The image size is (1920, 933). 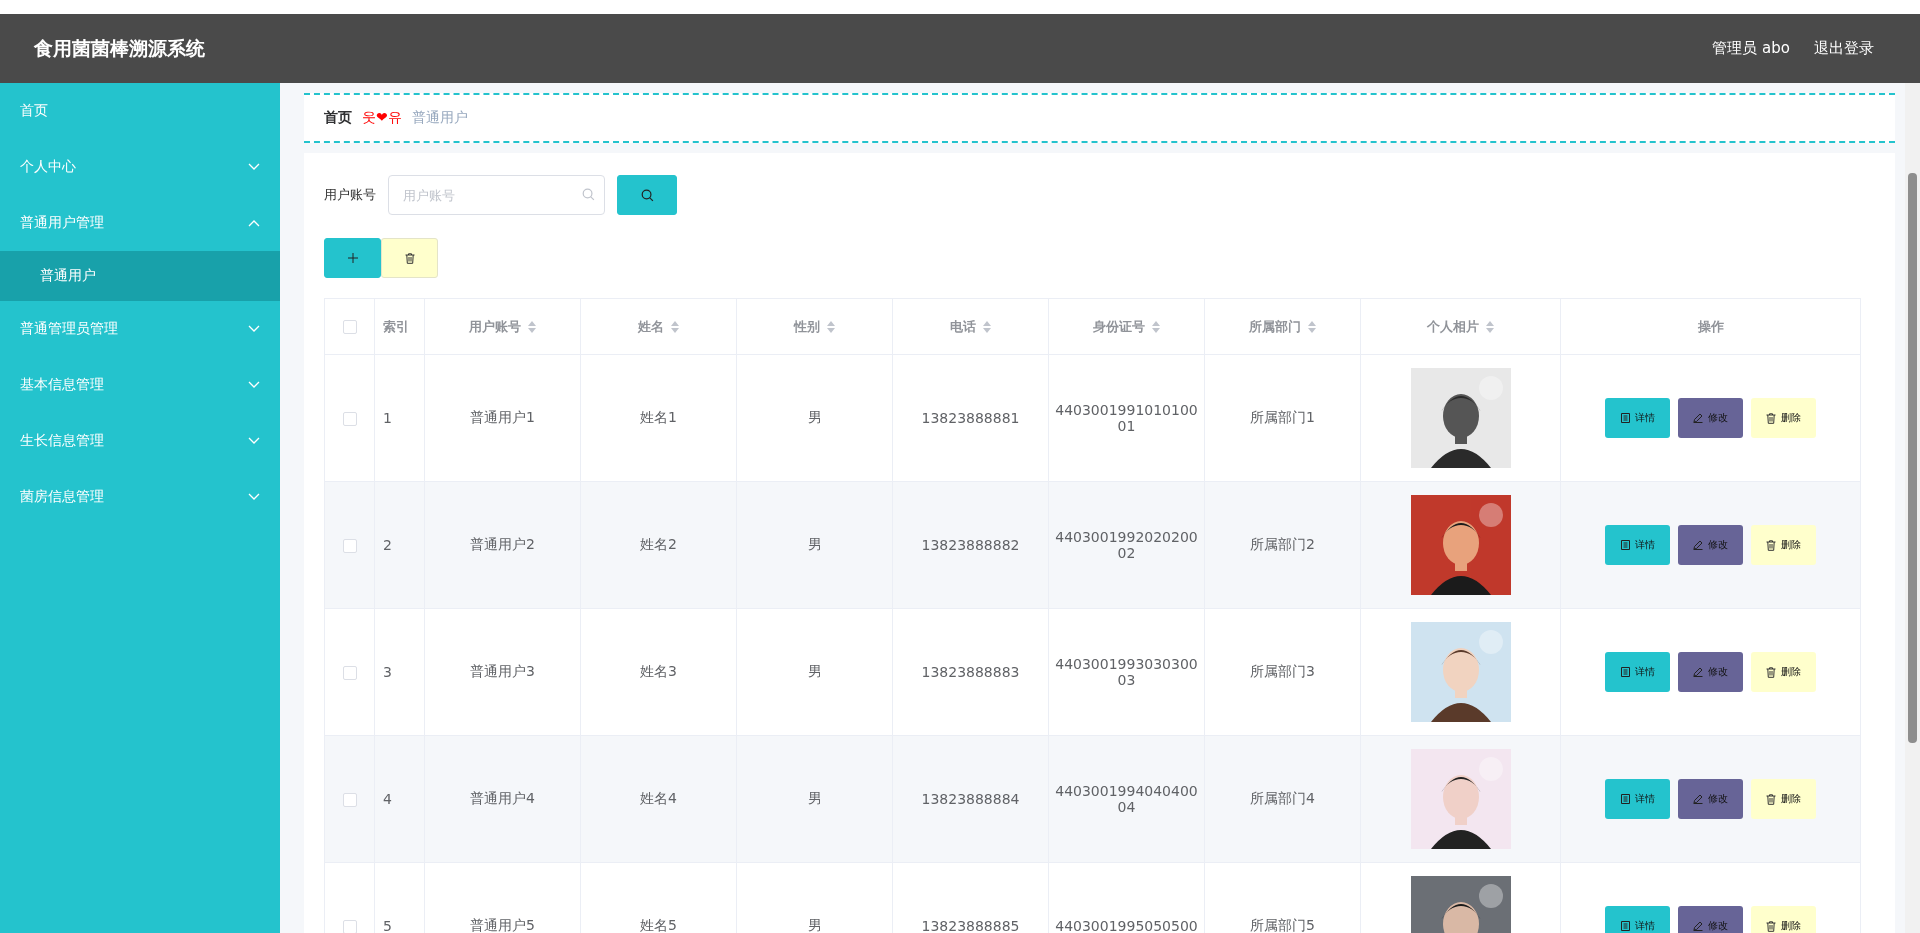 I want to click on table-cell: 13823888883, so click(x=970, y=672).